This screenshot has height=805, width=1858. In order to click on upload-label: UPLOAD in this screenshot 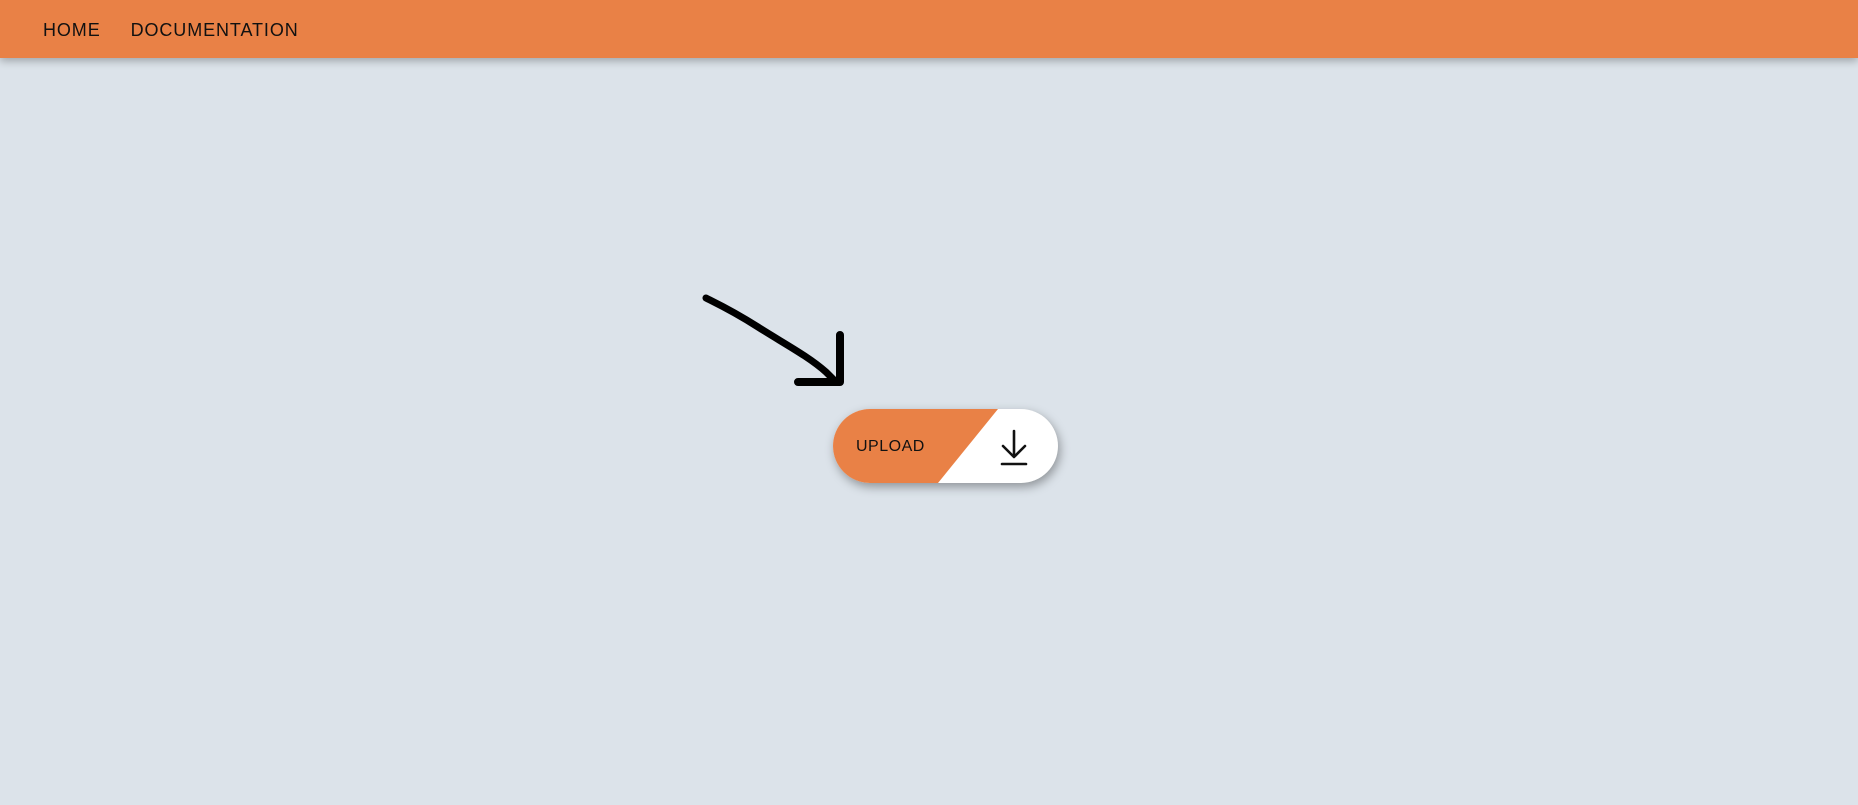, I will do `click(890, 446)`.